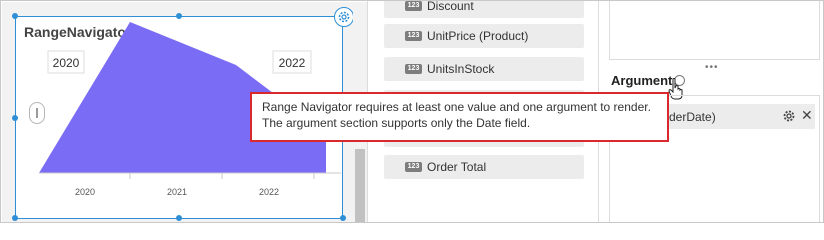 The height and width of the screenshot is (240, 824). I want to click on field-item-unitprice: 123 UnitPrice (Product), so click(484, 36).